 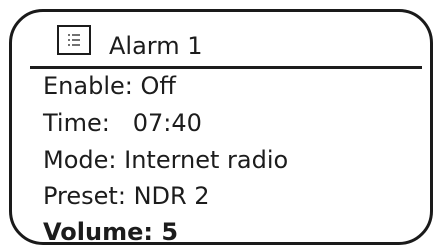 I want to click on setting-value: NDR 2, so click(x=171, y=196).